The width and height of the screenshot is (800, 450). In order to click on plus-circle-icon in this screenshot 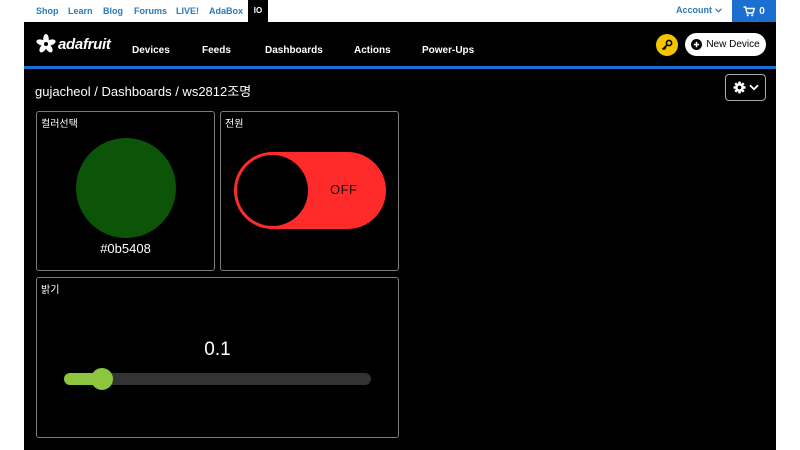, I will do `click(697, 44)`.